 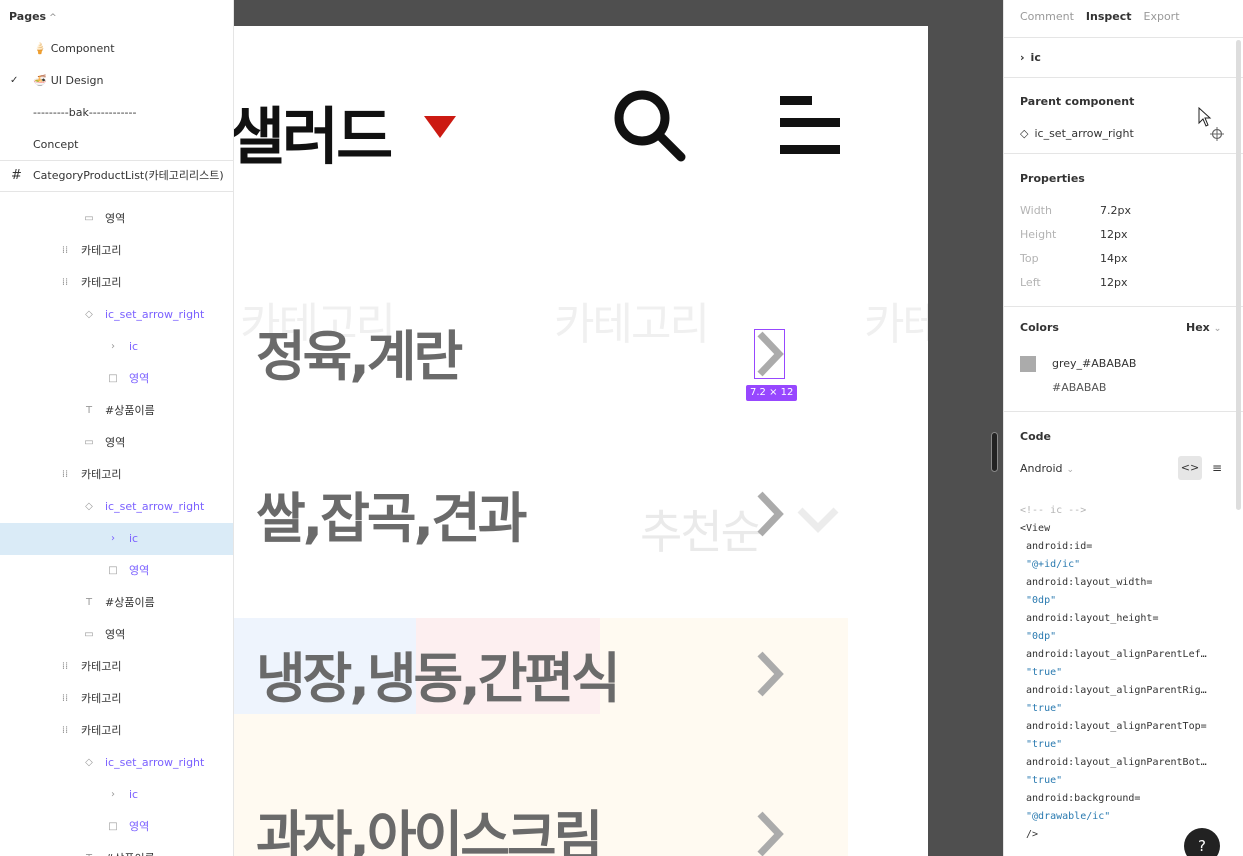 What do you see at coordinates (1114, 282) in the screenshot?
I see `prop-left-value: 12px` at bounding box center [1114, 282].